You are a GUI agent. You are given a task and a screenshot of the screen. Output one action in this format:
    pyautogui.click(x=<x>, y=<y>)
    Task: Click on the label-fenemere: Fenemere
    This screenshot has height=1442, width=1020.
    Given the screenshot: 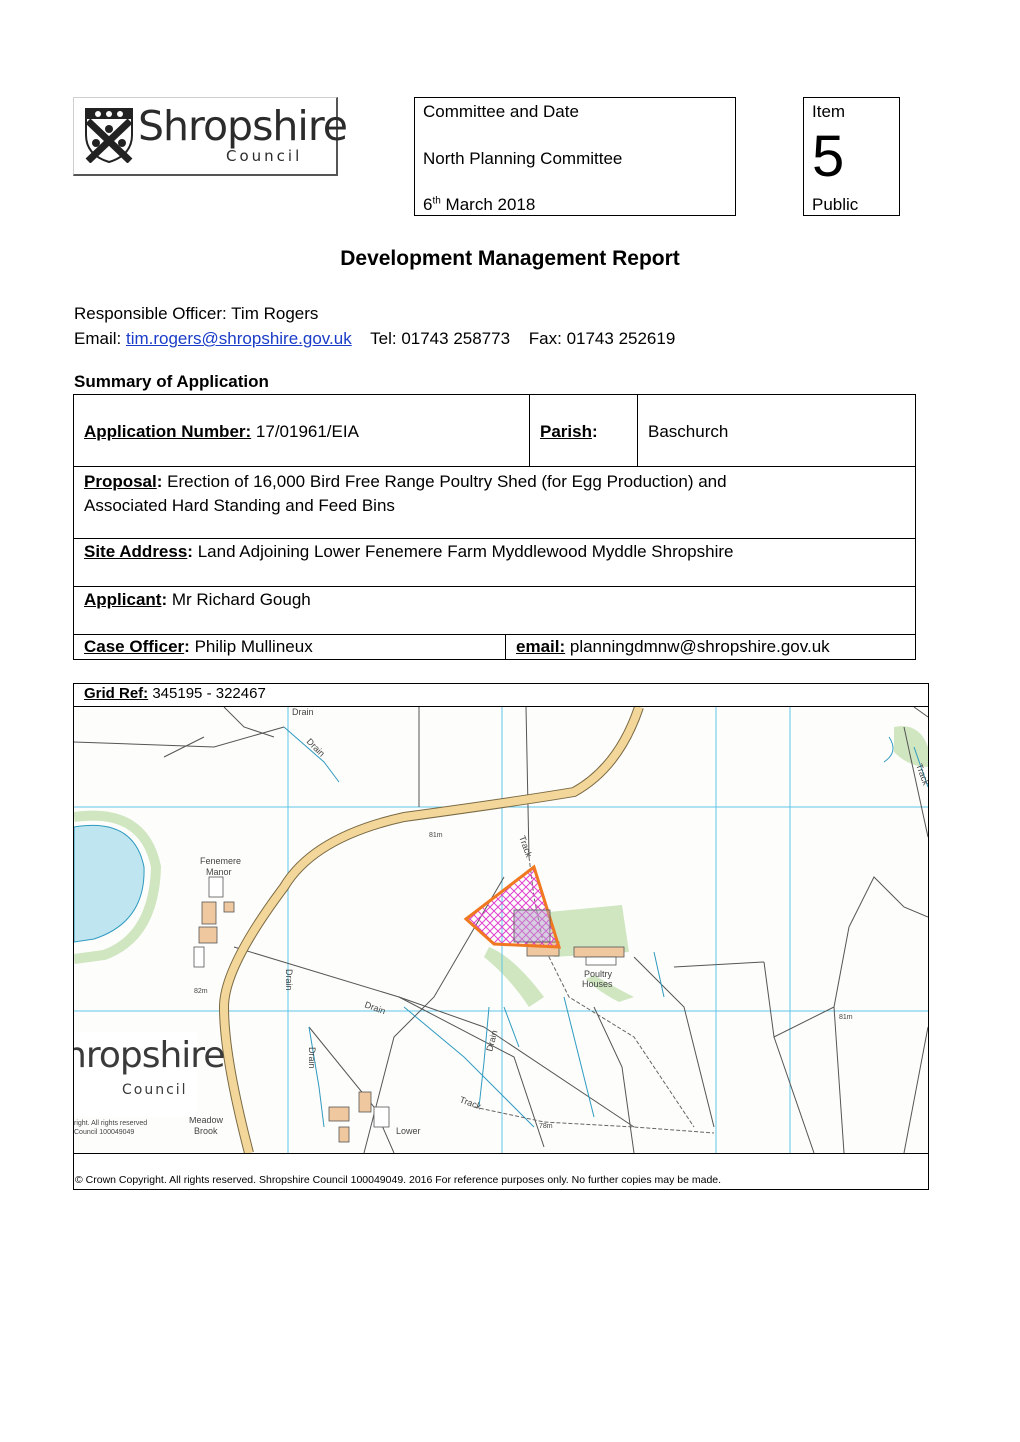 What is the action you would take?
    pyautogui.click(x=220, y=861)
    